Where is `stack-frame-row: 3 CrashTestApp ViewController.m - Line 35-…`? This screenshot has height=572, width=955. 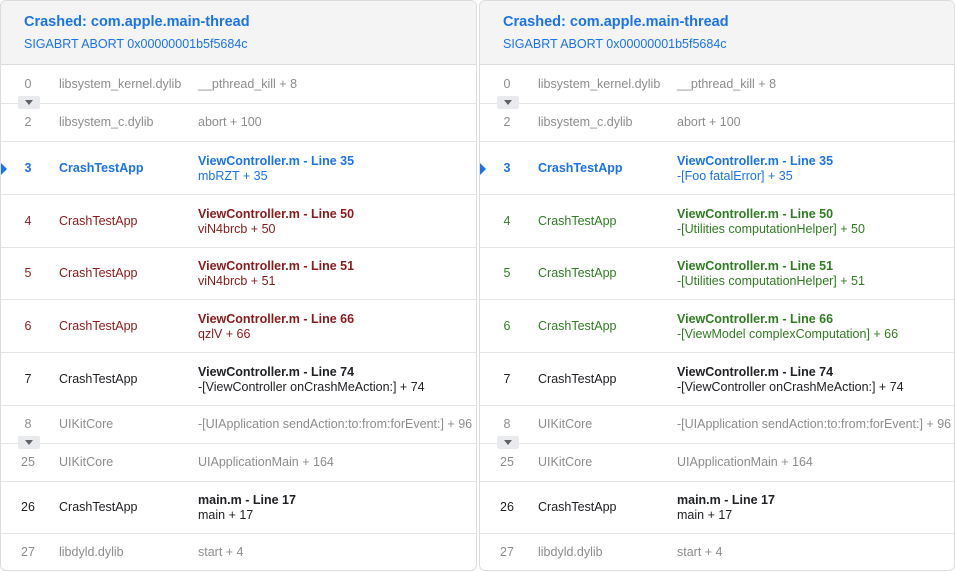
stack-frame-row: 3 CrashTestApp ViewController.m - Line 35-… is located at coordinates (717, 168).